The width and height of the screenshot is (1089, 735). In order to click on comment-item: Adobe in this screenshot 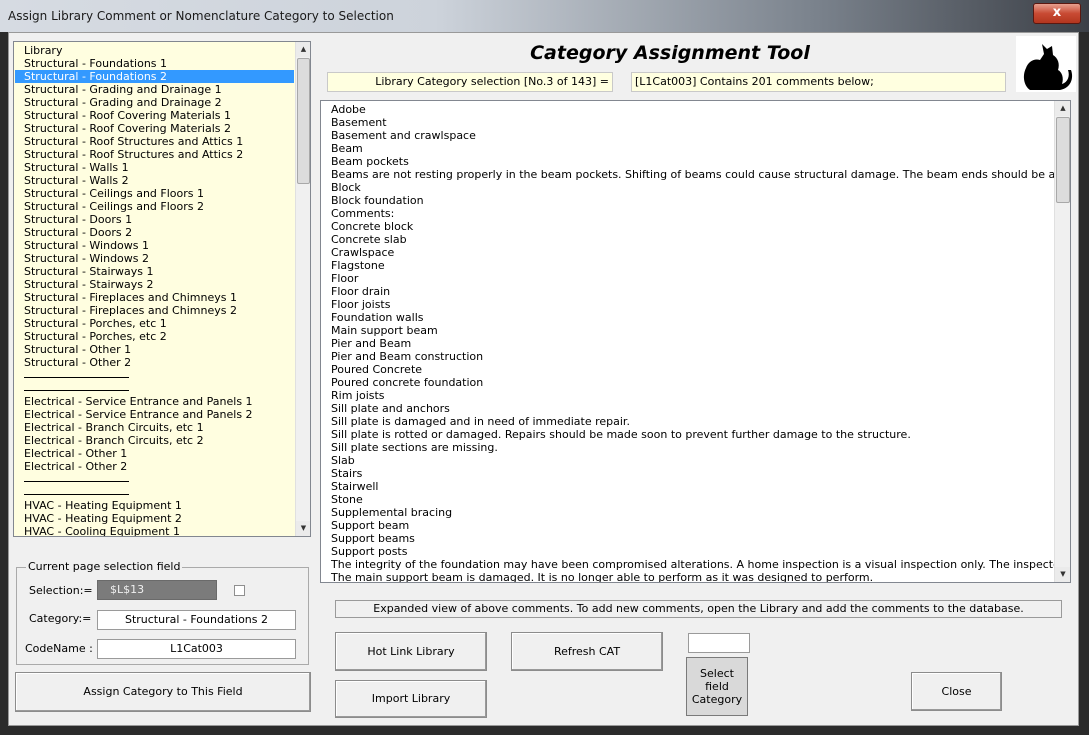, I will do `click(348, 109)`.